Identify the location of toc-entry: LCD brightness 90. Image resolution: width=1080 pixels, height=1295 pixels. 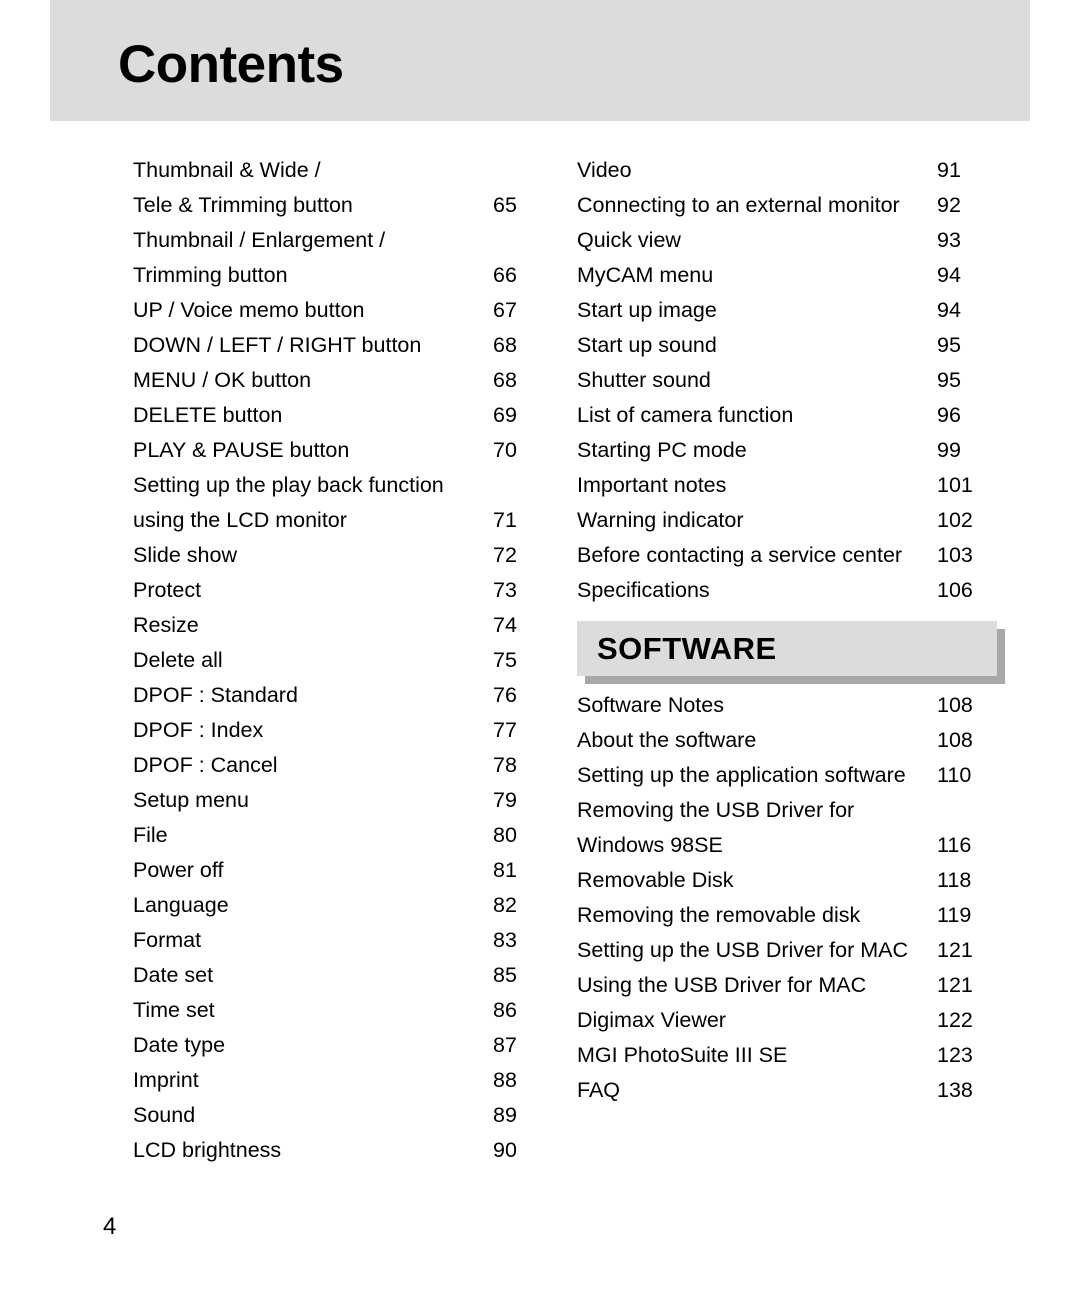
(343, 1150).